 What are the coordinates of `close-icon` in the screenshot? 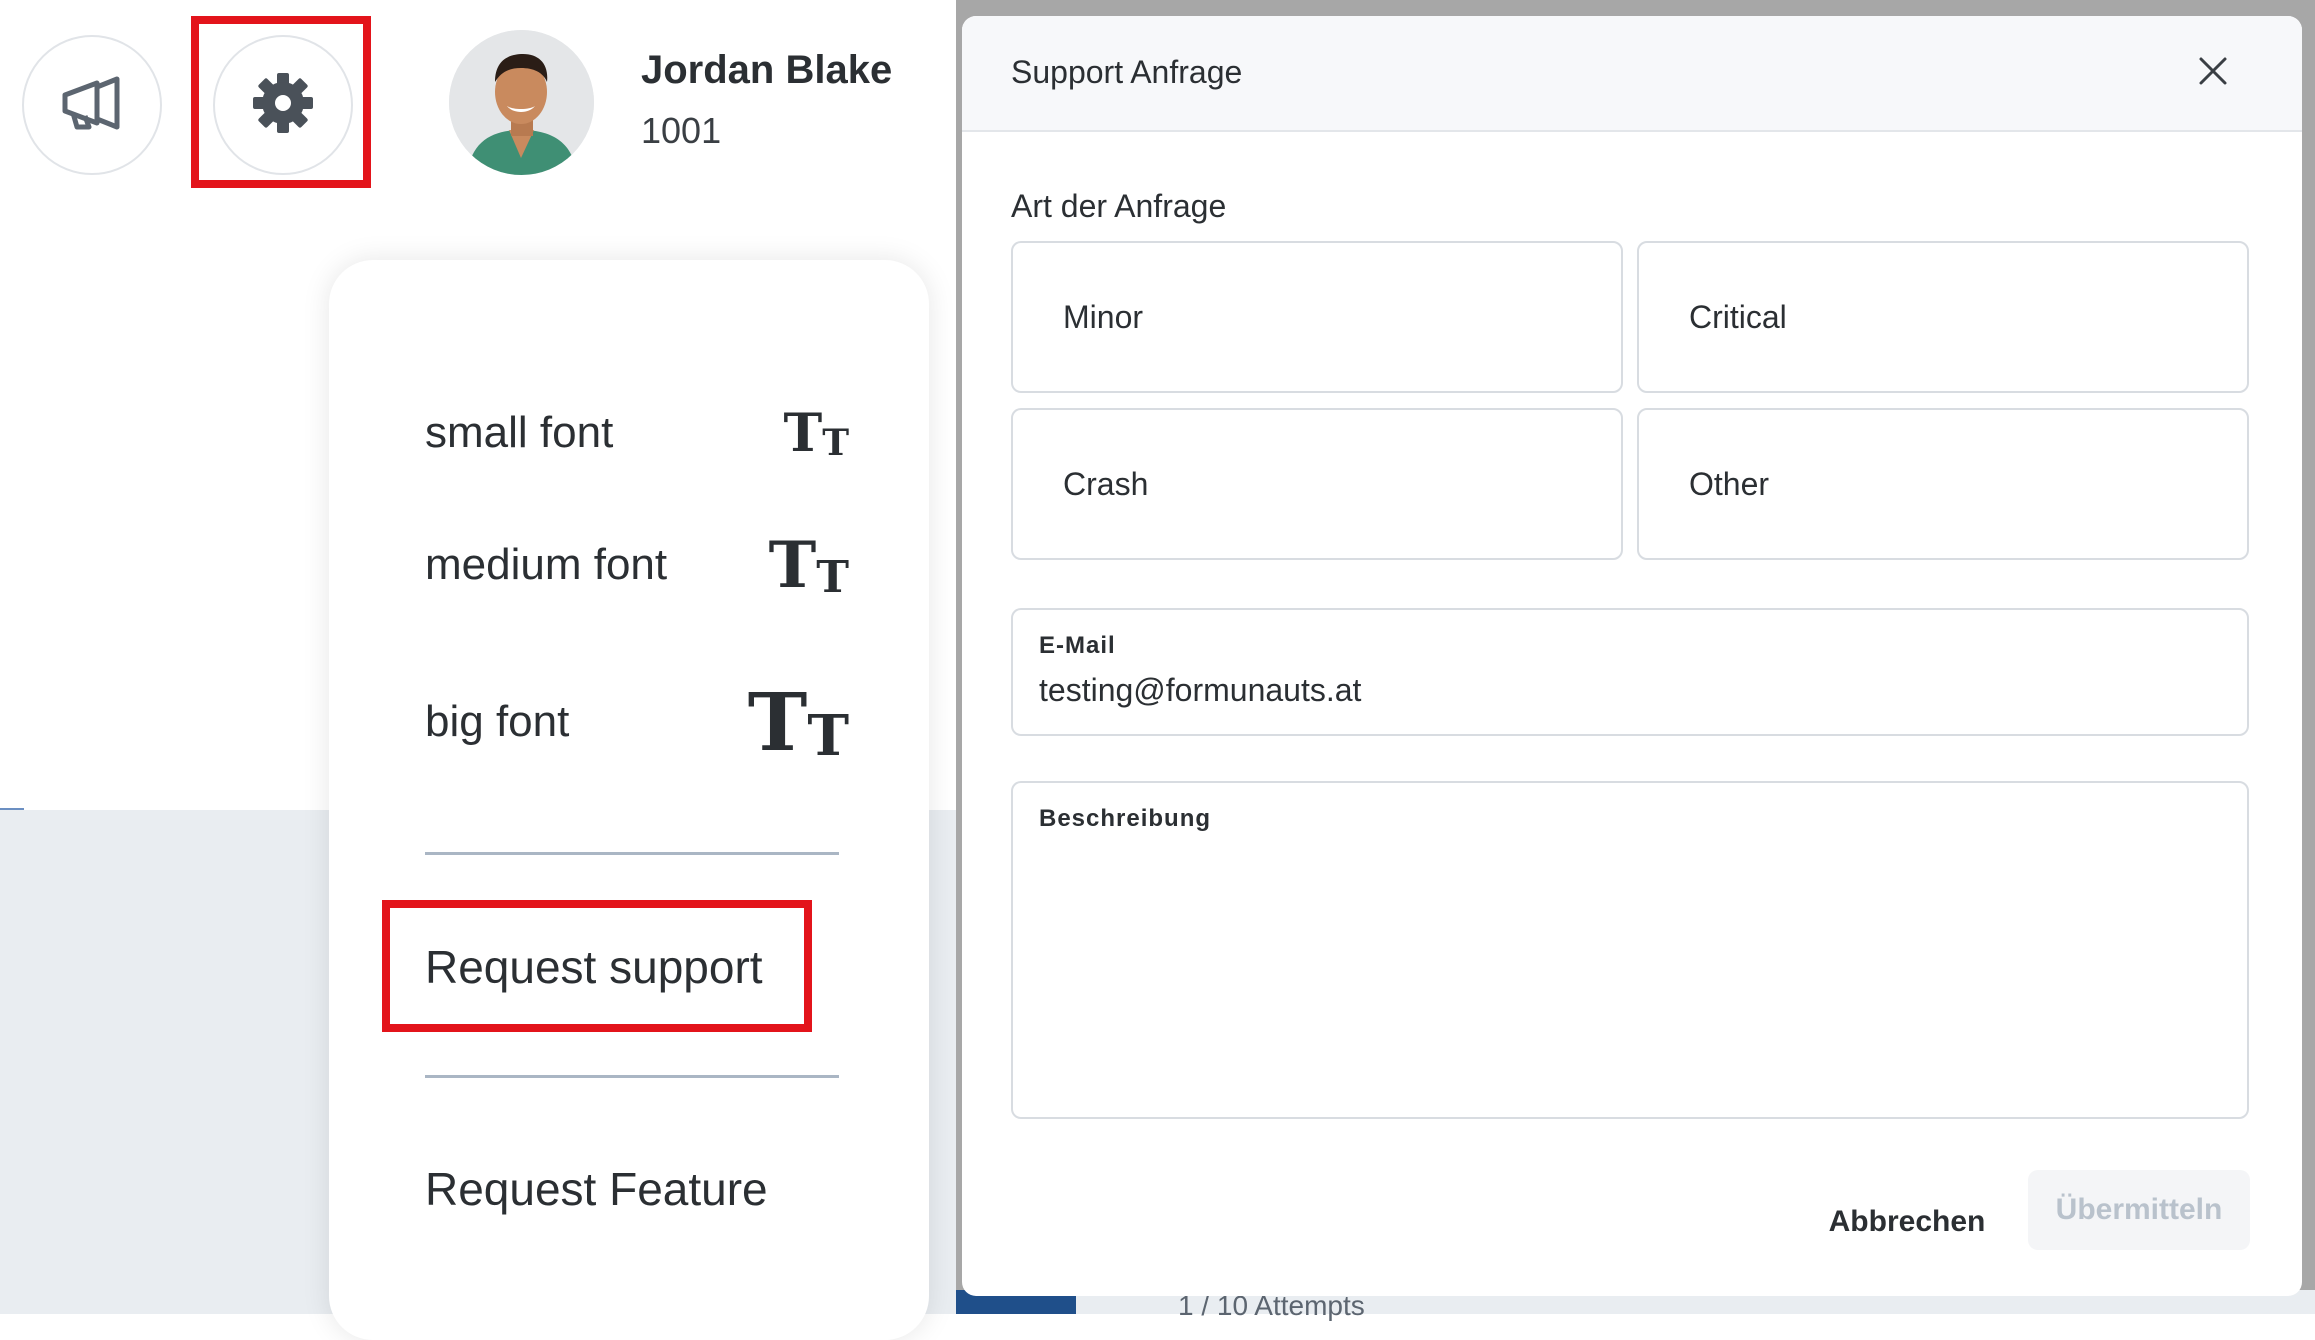 It's located at (2213, 73).